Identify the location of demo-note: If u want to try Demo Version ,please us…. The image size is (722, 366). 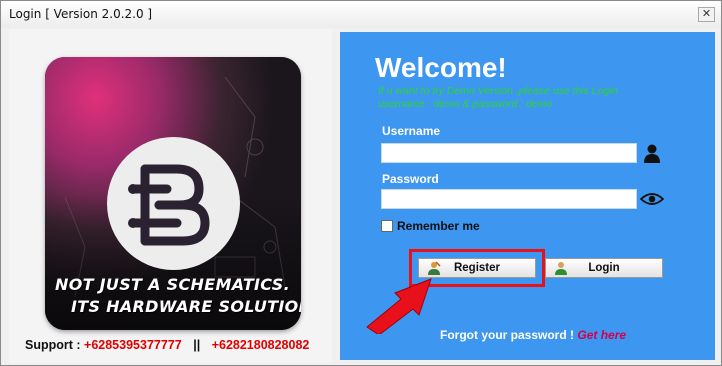
(498, 97).